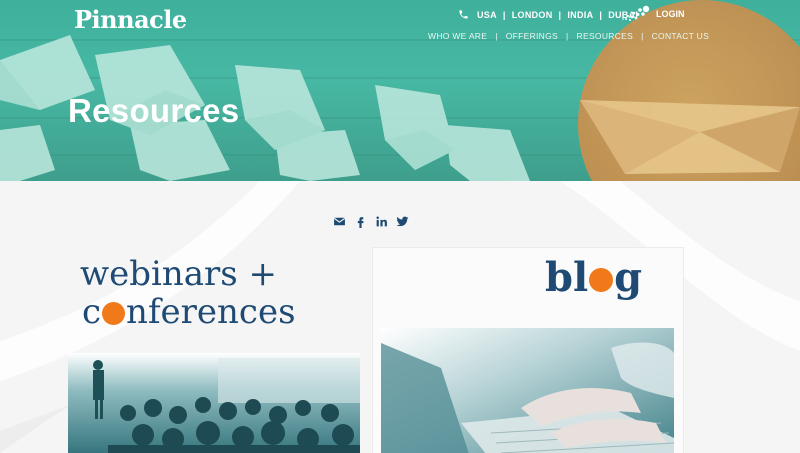 This screenshot has width=800, height=453. Describe the element at coordinates (532, 36) in the screenshot. I see `nav-offerings: OFFERINGS` at that location.